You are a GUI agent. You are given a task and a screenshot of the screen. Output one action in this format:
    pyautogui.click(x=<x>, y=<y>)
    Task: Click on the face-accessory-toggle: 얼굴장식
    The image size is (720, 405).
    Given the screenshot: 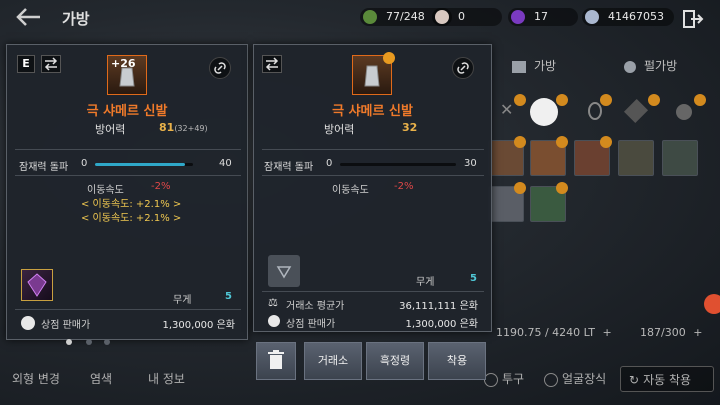 What is the action you would take?
    pyautogui.click(x=575, y=379)
    